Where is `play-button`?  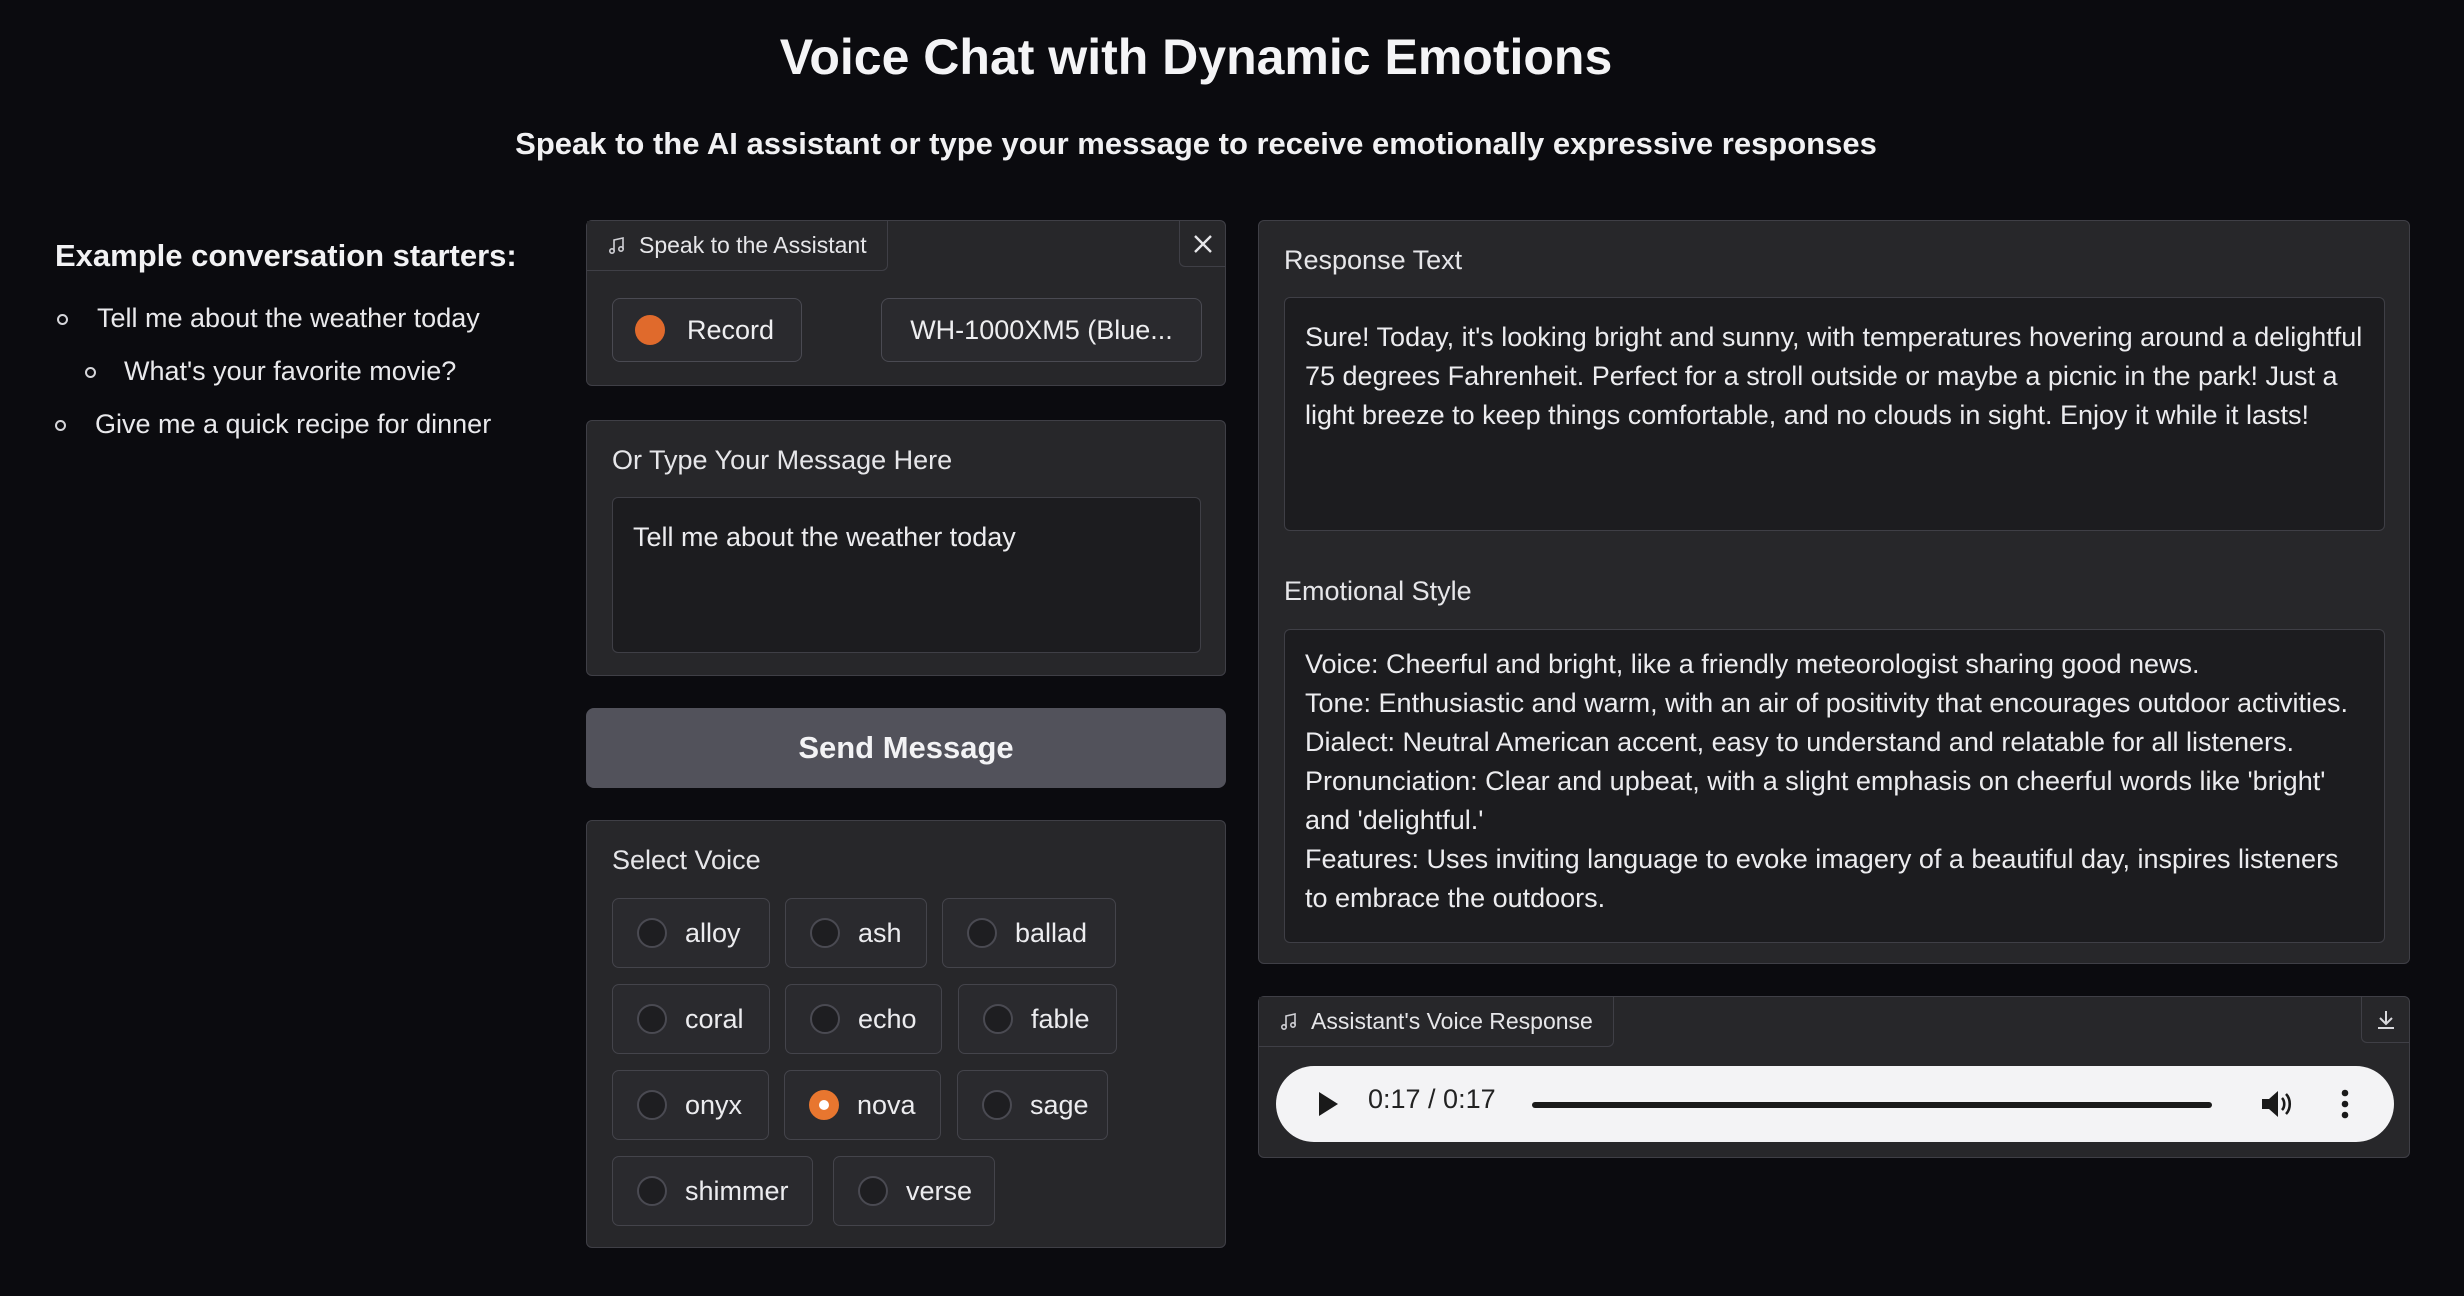
play-button is located at coordinates (1328, 1107).